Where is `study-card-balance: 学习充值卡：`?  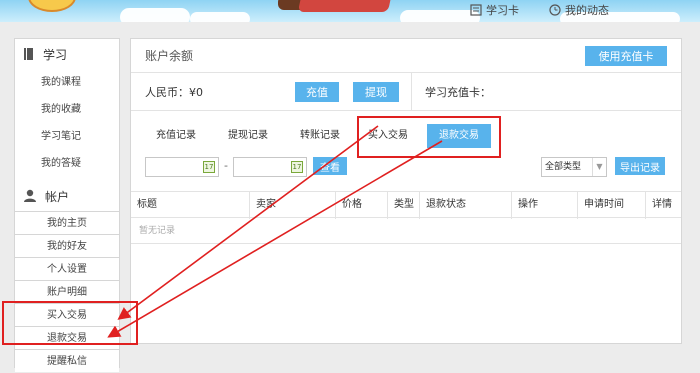 study-card-balance: 学习充值卡： is located at coordinates (458, 92).